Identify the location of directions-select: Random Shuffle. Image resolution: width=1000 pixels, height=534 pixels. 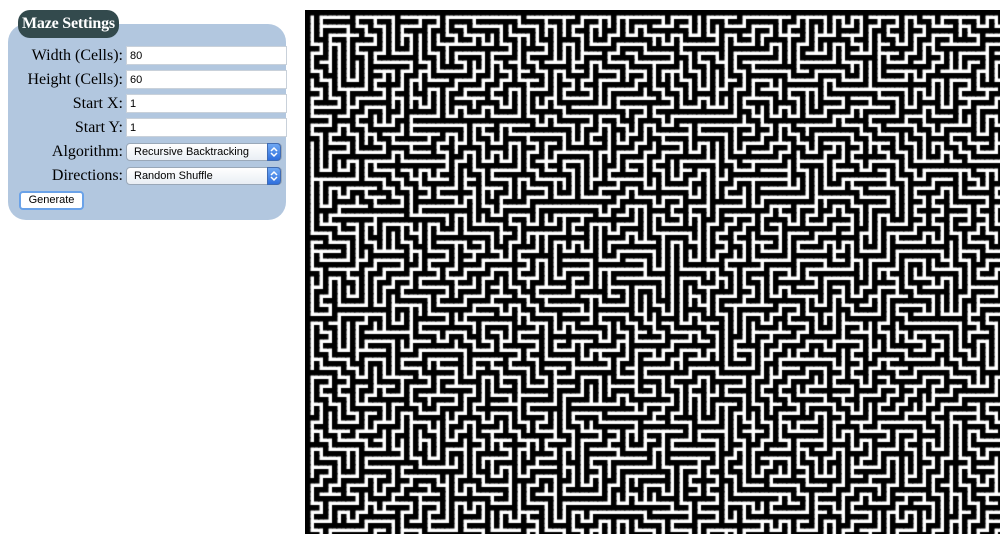
(204, 176).